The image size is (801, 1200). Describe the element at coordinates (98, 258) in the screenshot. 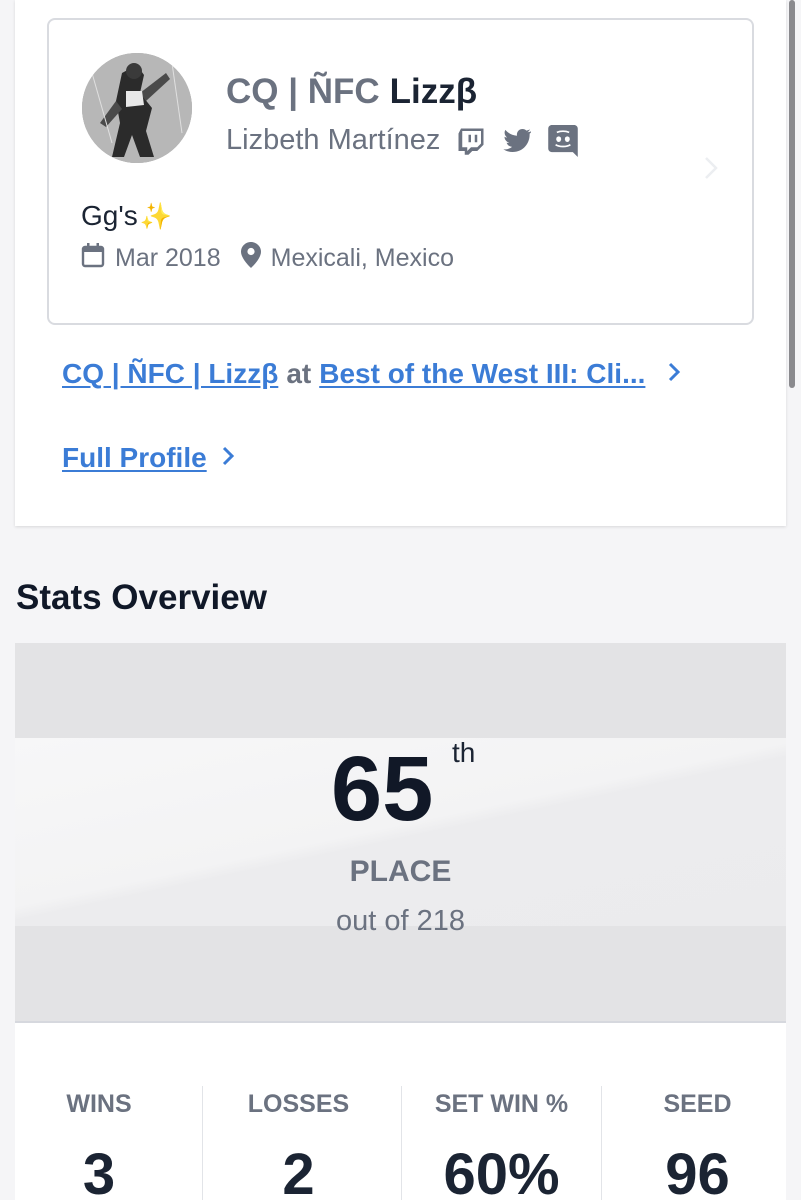

I see `calendar-icon` at that location.